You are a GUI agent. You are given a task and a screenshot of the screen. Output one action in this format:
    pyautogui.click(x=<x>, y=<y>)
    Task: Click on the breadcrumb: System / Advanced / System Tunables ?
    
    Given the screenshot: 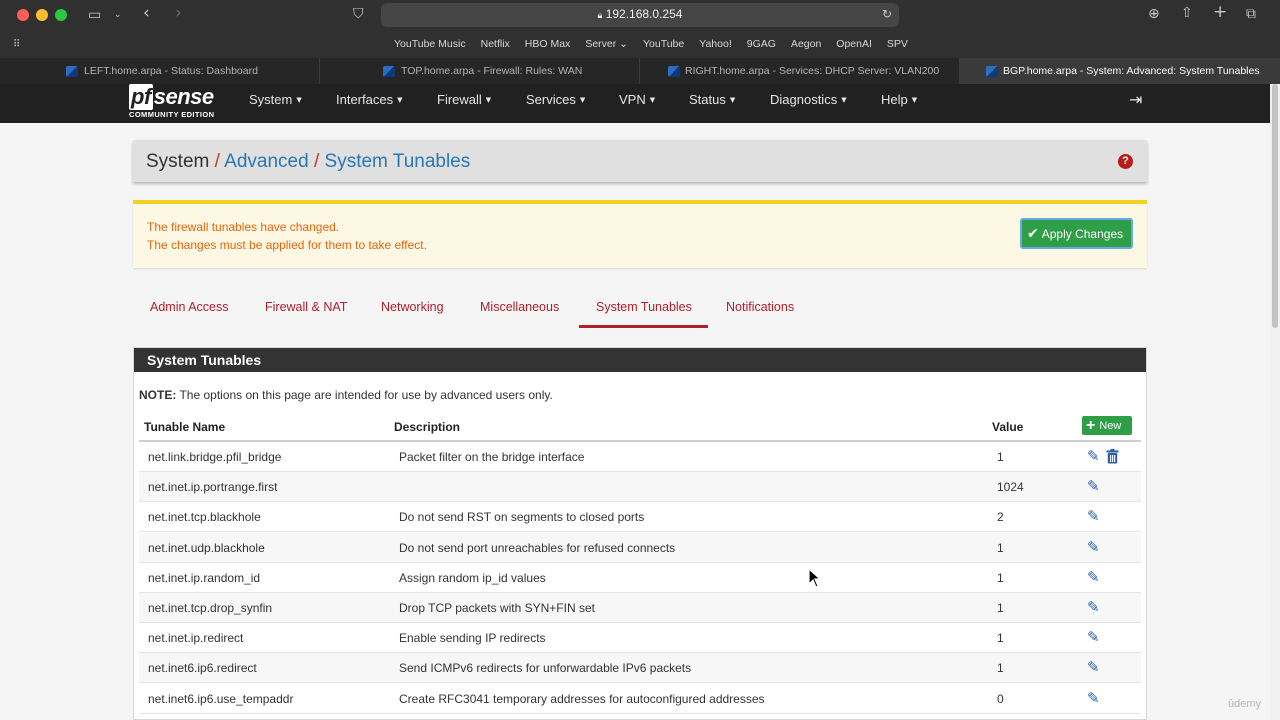 What is the action you would take?
    pyautogui.click(x=640, y=161)
    